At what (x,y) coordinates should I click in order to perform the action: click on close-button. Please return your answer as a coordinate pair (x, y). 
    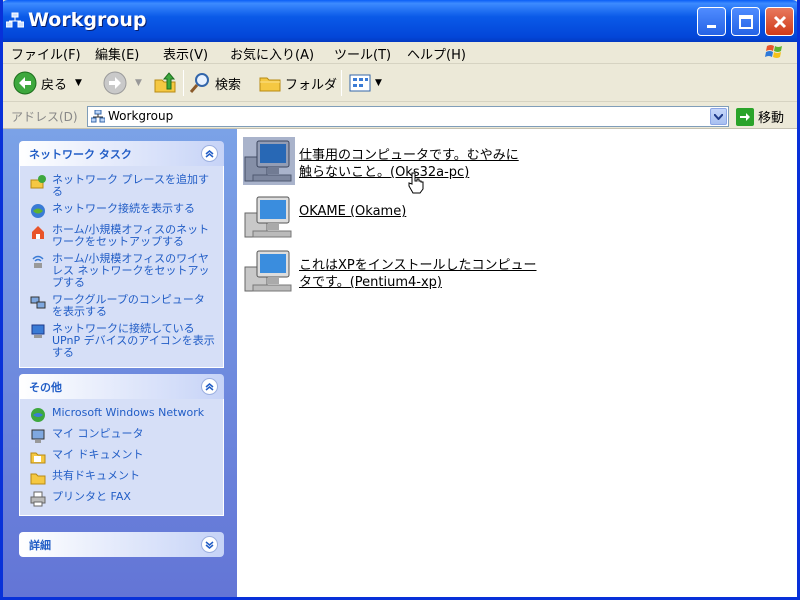
    Looking at the image, I should click on (779, 21).